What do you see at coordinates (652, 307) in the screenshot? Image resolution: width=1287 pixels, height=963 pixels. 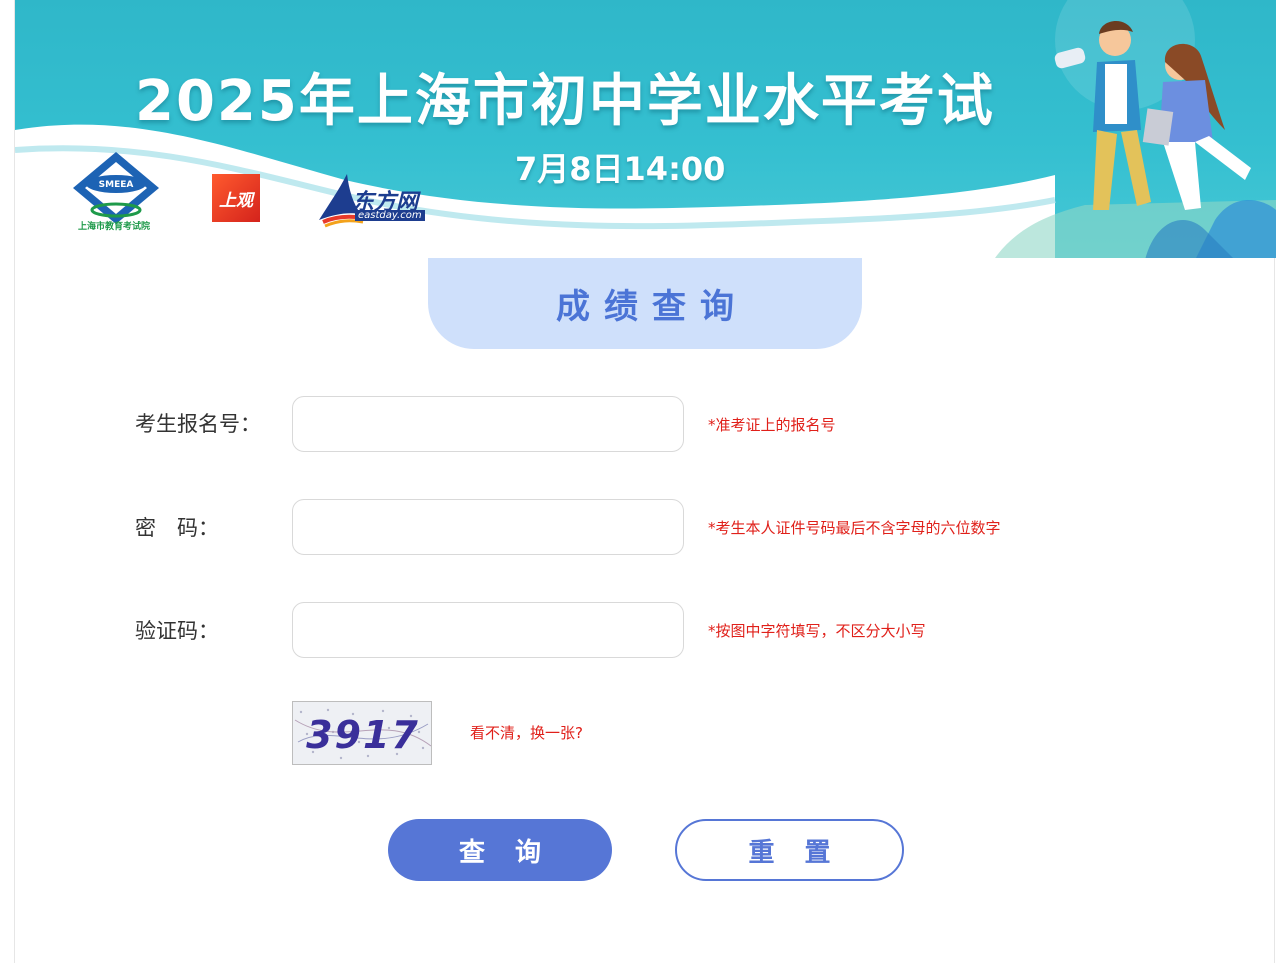 I see `section-title: 成绩查询` at bounding box center [652, 307].